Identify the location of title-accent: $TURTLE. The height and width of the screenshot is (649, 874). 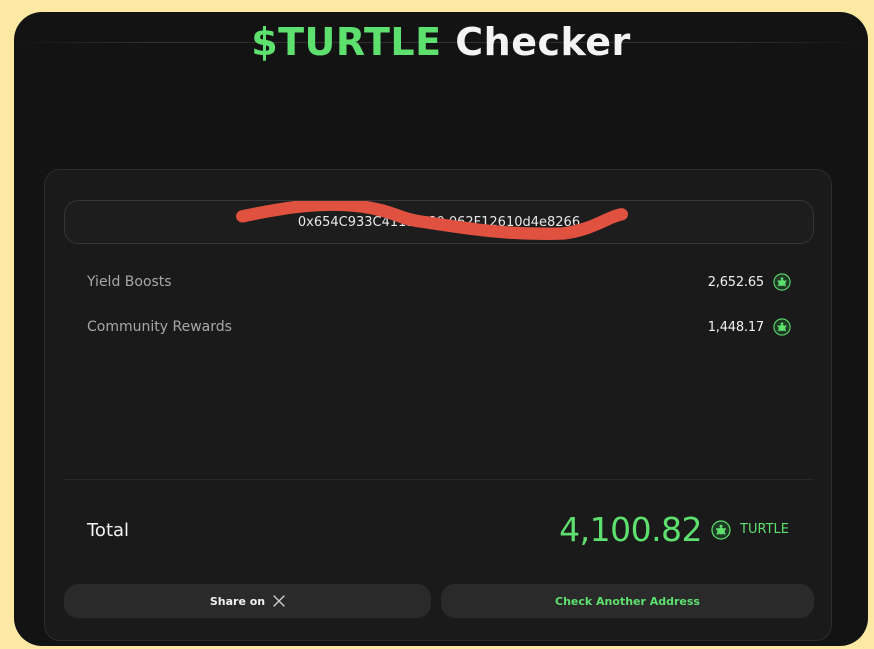
(346, 42).